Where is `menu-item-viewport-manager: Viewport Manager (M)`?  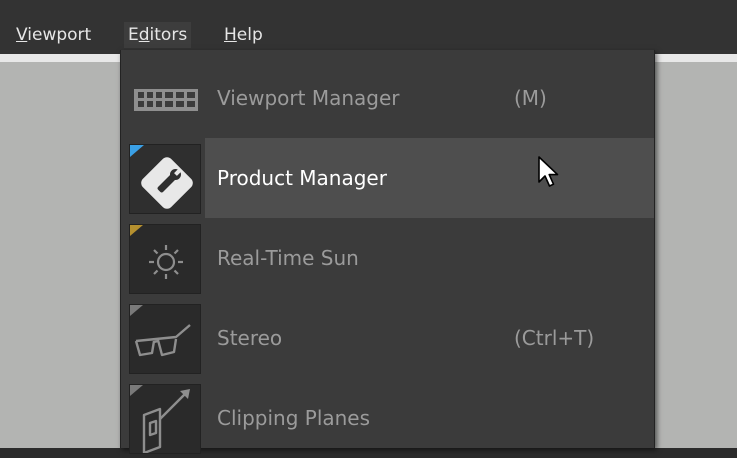 menu-item-viewport-manager: Viewport Manager (M) is located at coordinates (387, 98).